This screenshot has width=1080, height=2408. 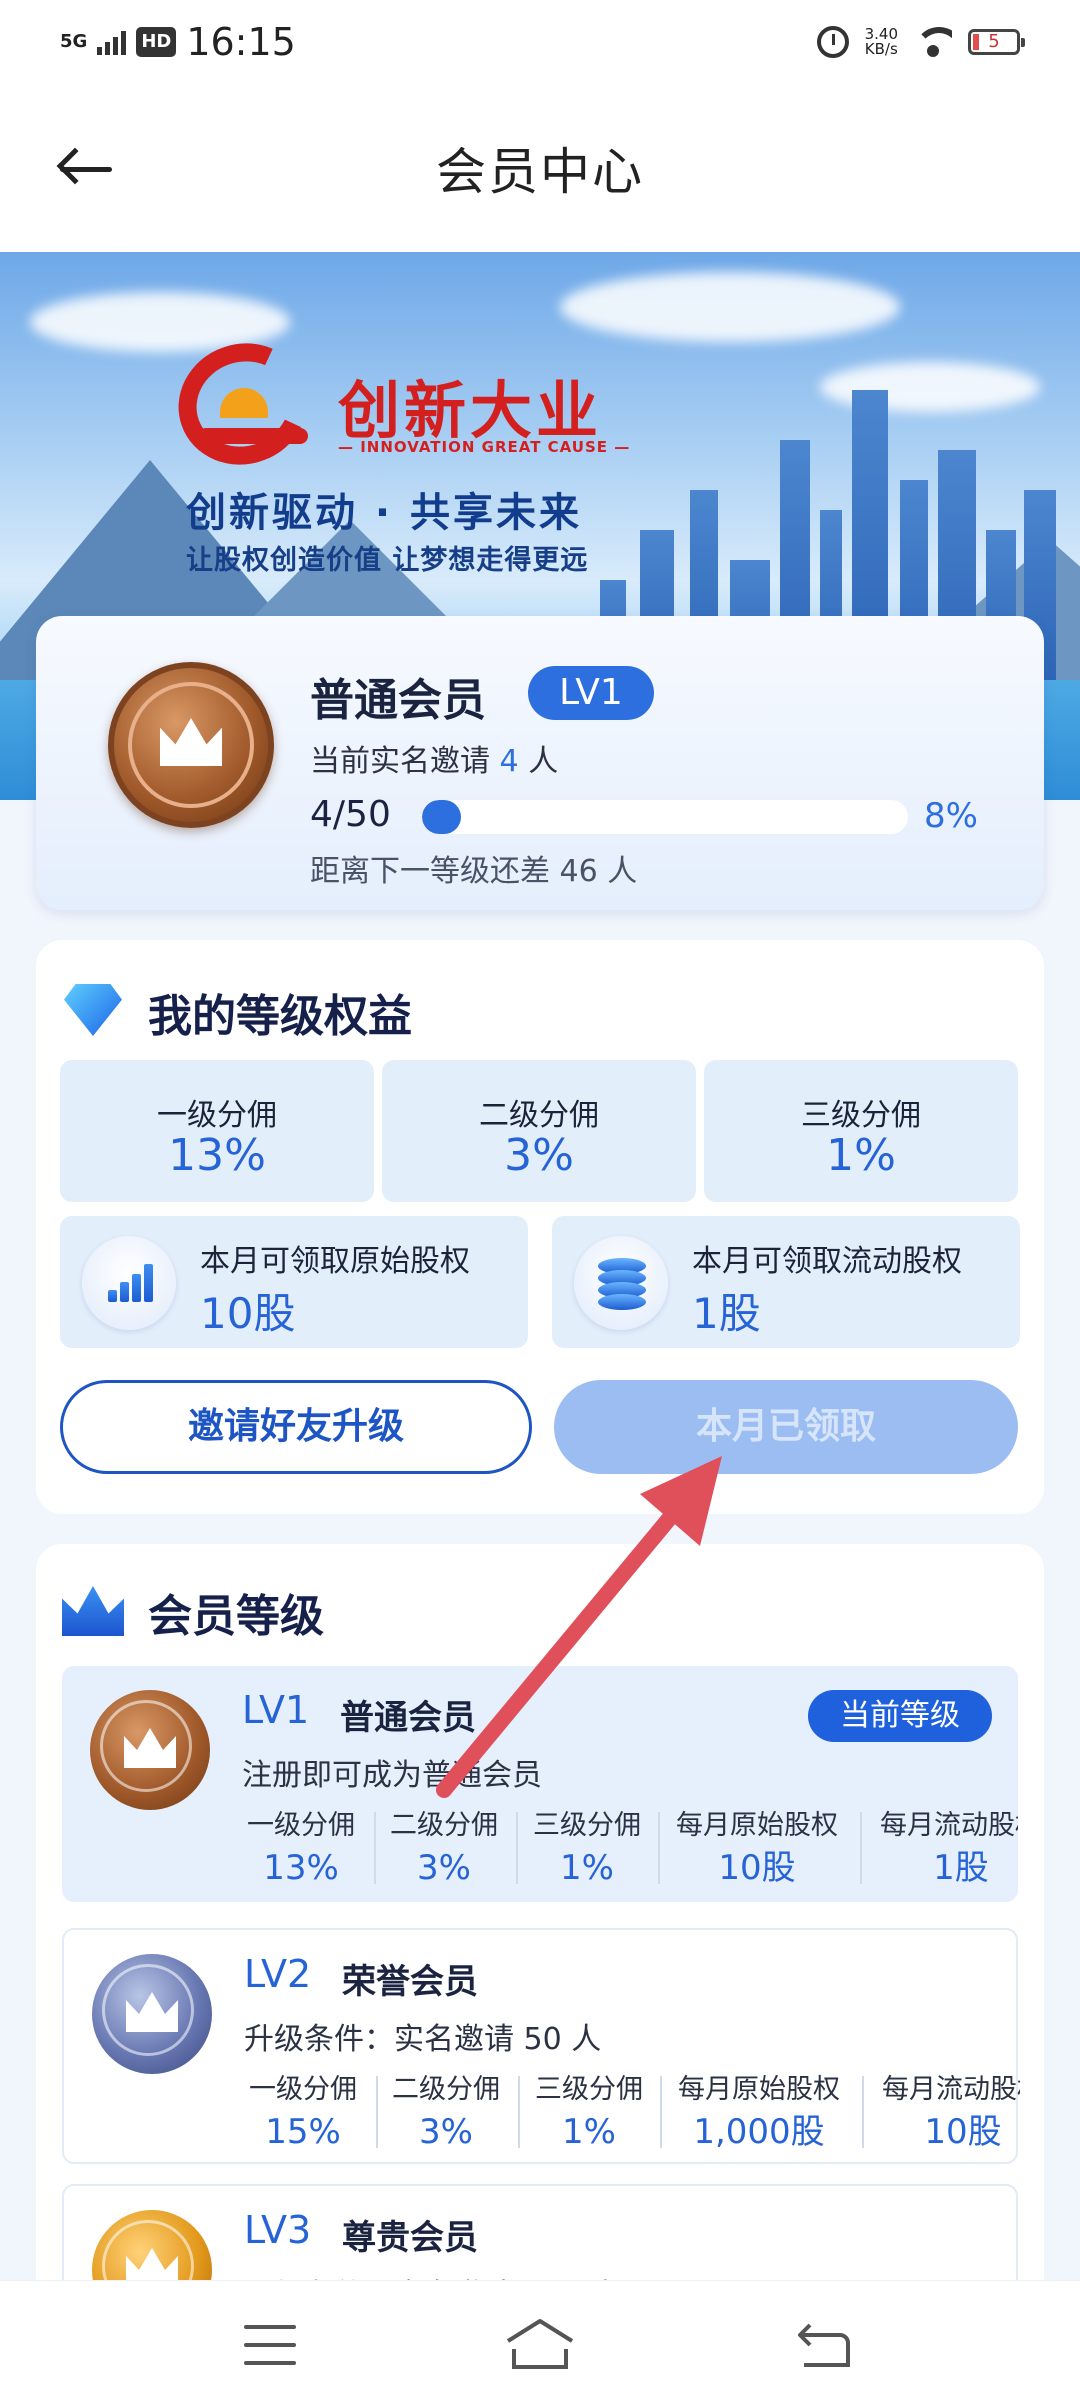 I want to click on status-bar: 5G HD 16:15 3.40 KB/s 5, so click(x=540, y=42).